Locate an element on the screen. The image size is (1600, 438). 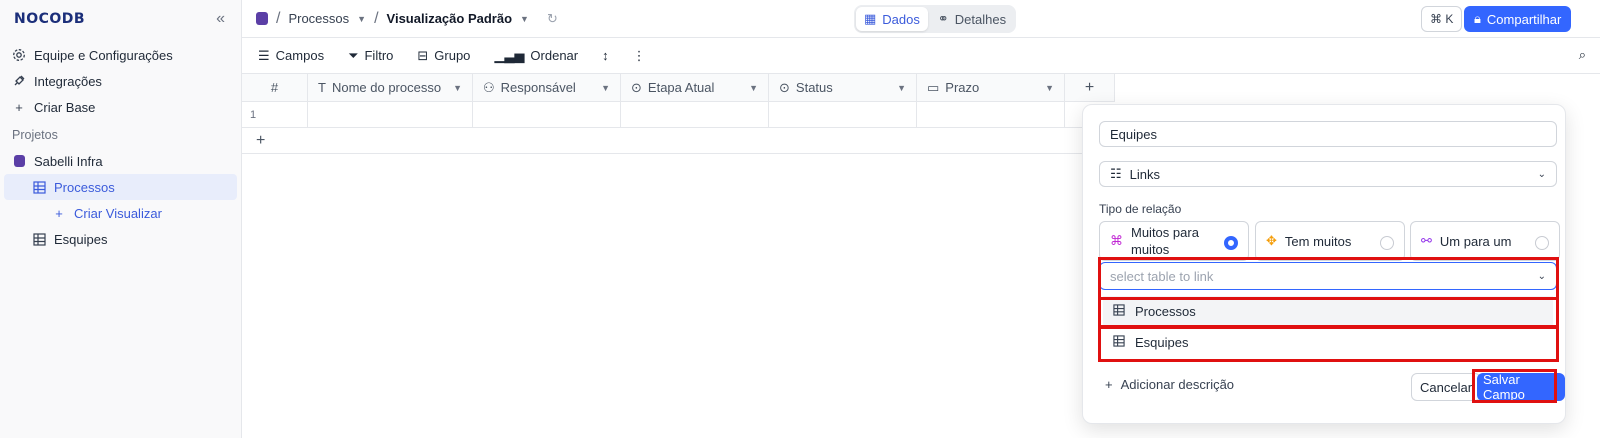
radio-selected is located at coordinates (1231, 243).